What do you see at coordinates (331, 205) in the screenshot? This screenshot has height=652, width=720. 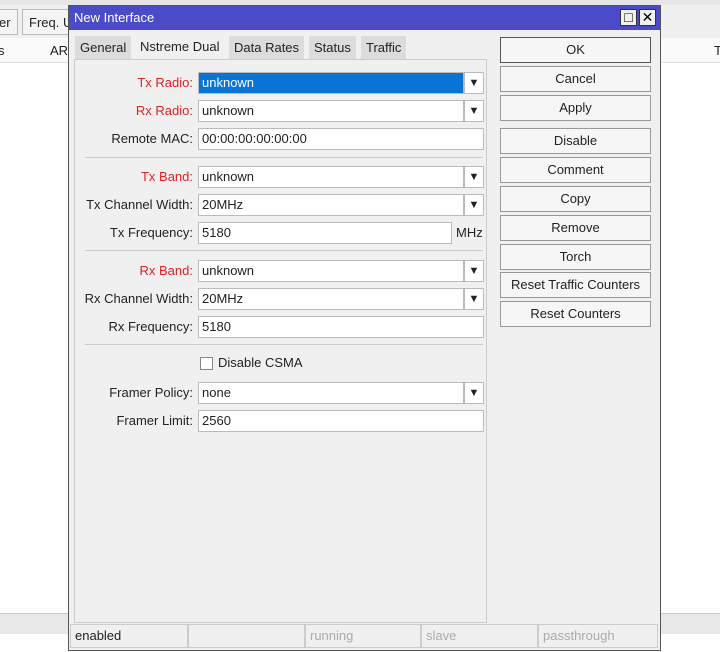 I see `tx-channel-width-select: 20MHz` at bounding box center [331, 205].